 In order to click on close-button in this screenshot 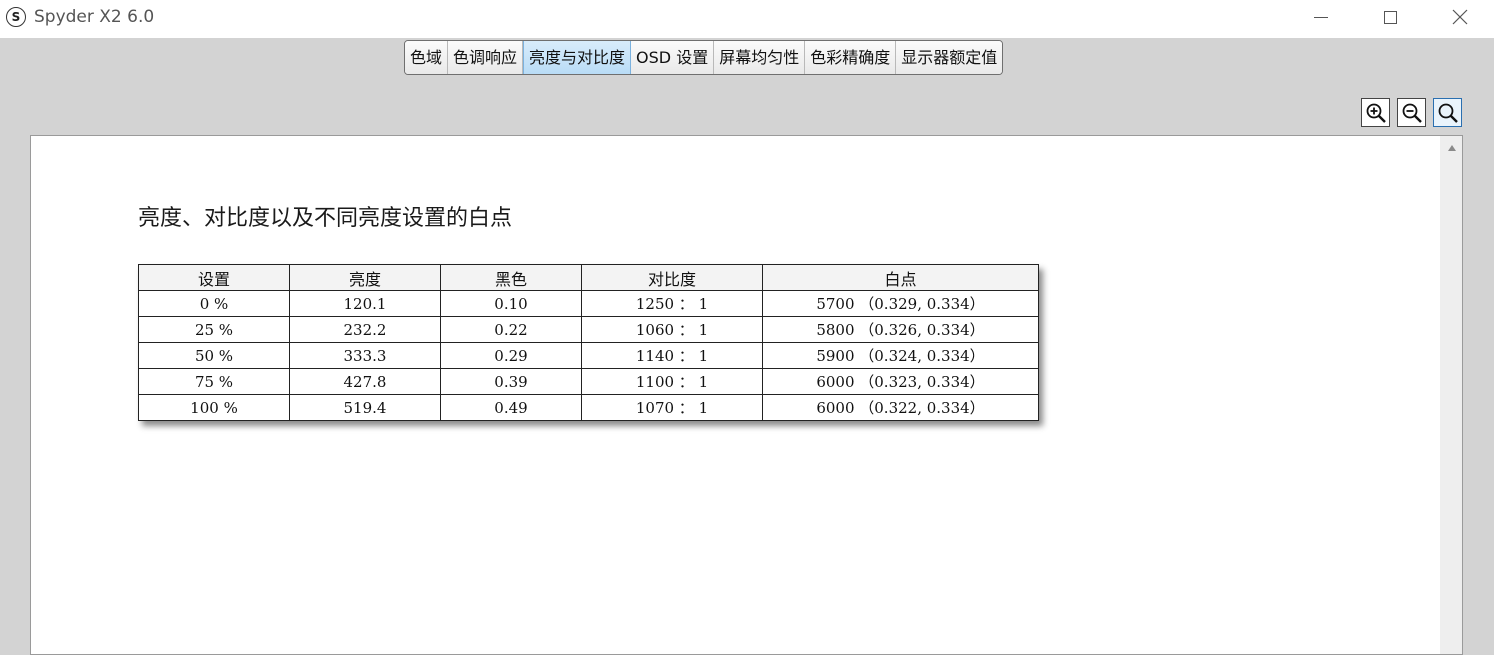, I will do `click(1459, 17)`.